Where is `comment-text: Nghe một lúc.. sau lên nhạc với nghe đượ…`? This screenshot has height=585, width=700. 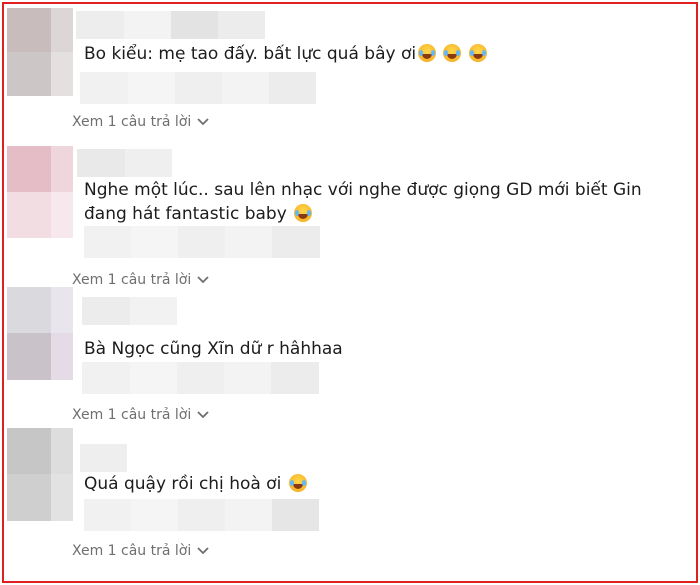
comment-text: Nghe một lúc.. sau lên nhạc với nghe đượ… is located at coordinates (363, 202).